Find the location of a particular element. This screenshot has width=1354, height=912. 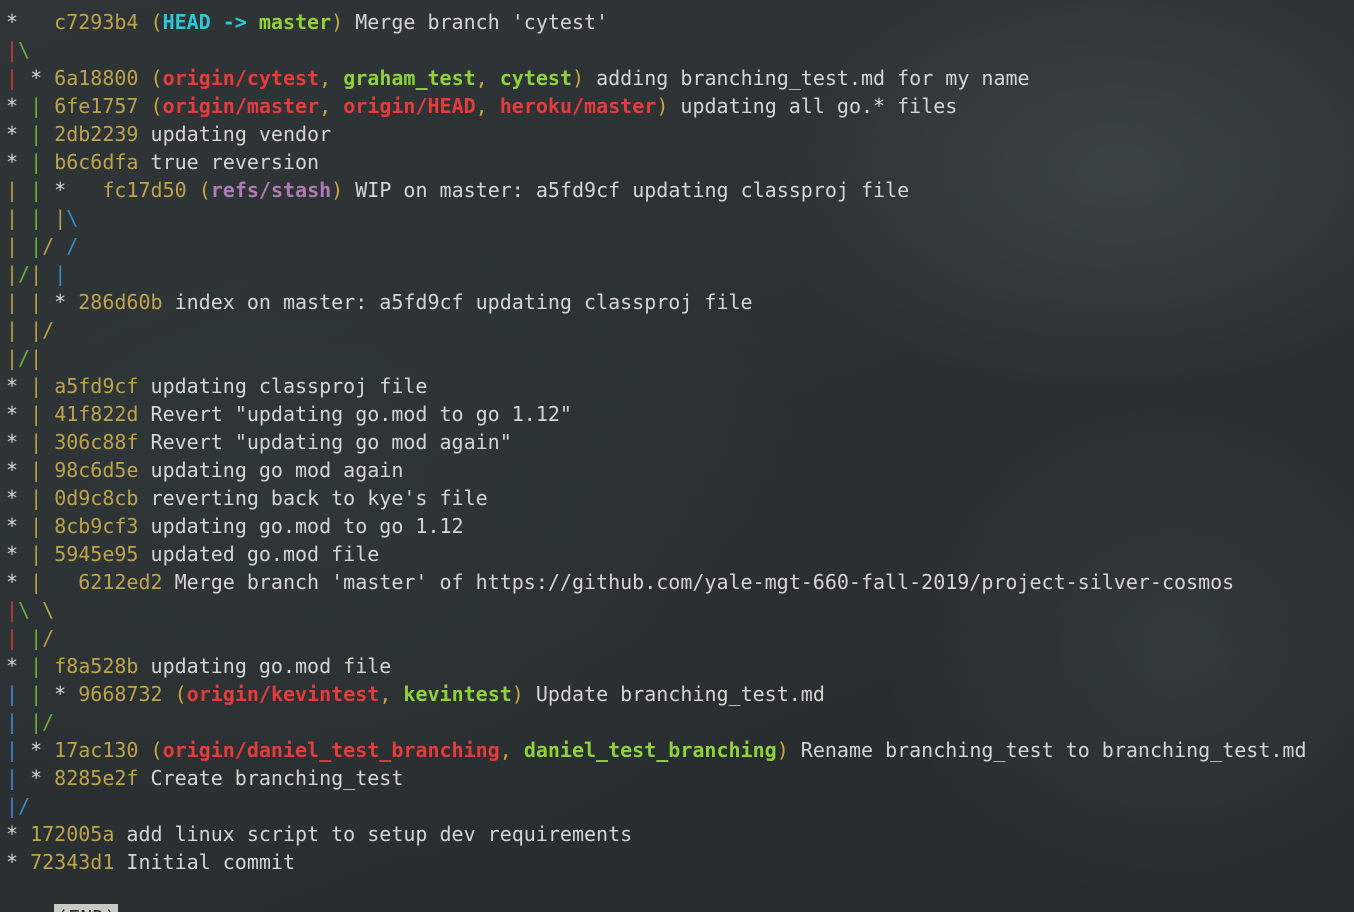

commit-hash: 8cb9cf3 is located at coordinates (96, 526).